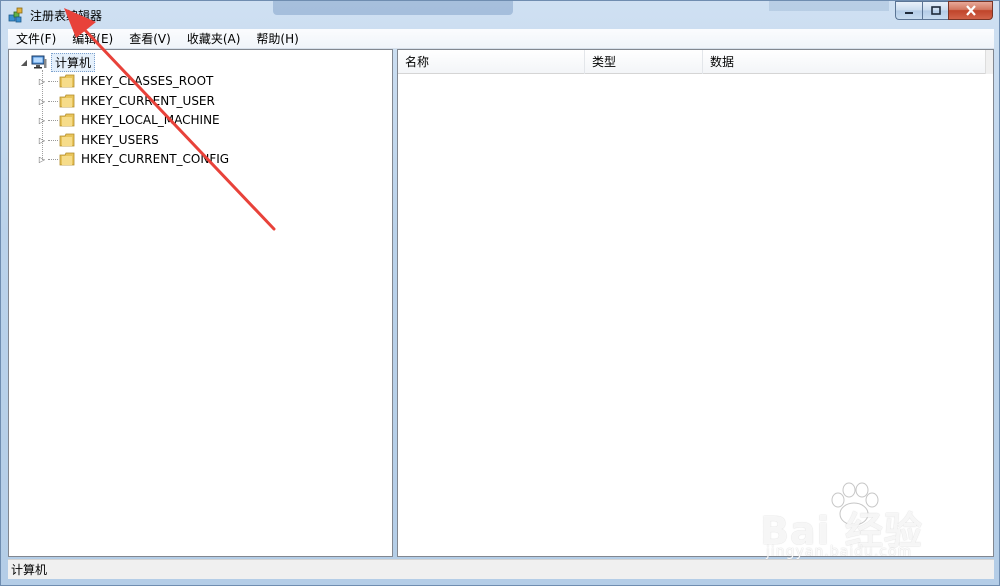  What do you see at coordinates (15, 15) in the screenshot?
I see `regedit-app-icon` at bounding box center [15, 15].